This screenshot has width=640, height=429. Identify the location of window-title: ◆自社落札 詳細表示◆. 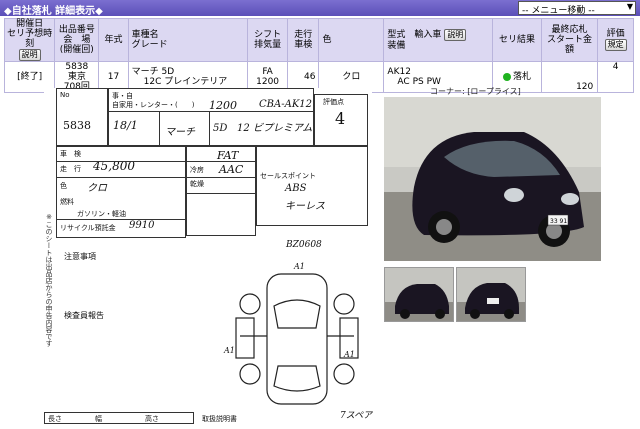
(53, 11).